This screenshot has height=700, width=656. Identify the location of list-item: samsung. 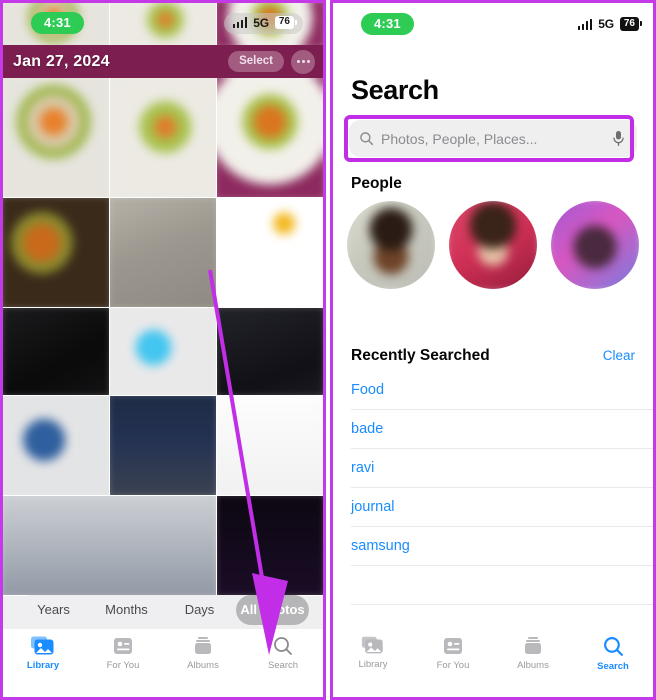
(502, 546).